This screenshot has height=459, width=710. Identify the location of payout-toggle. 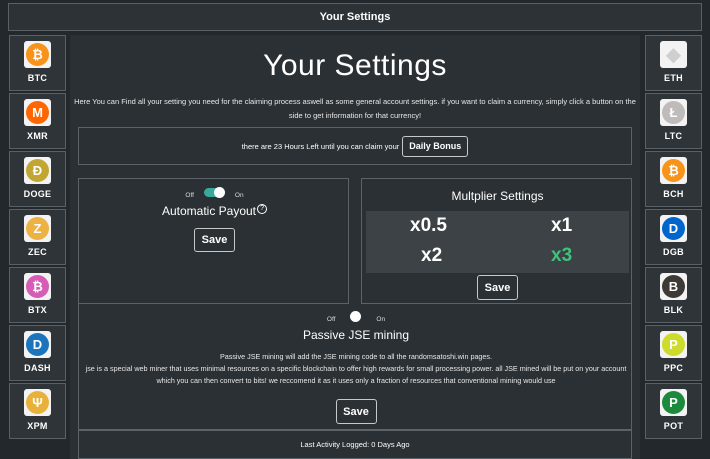
(215, 193).